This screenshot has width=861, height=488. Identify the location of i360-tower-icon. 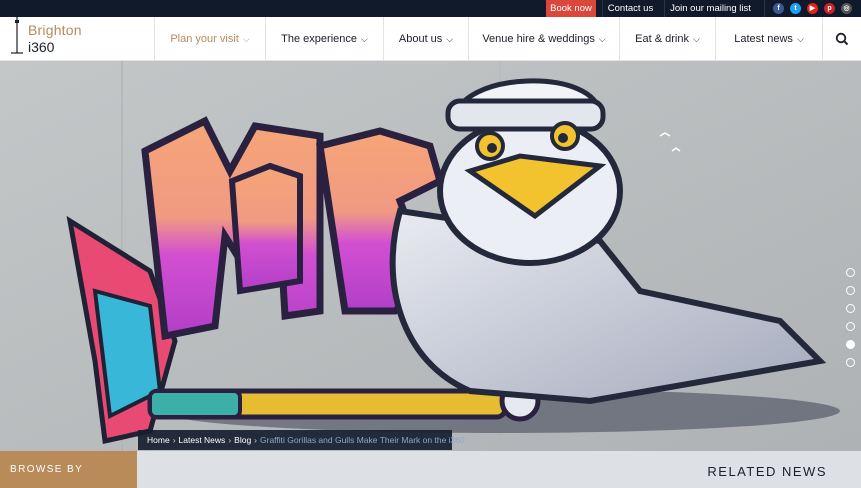
(17, 35).